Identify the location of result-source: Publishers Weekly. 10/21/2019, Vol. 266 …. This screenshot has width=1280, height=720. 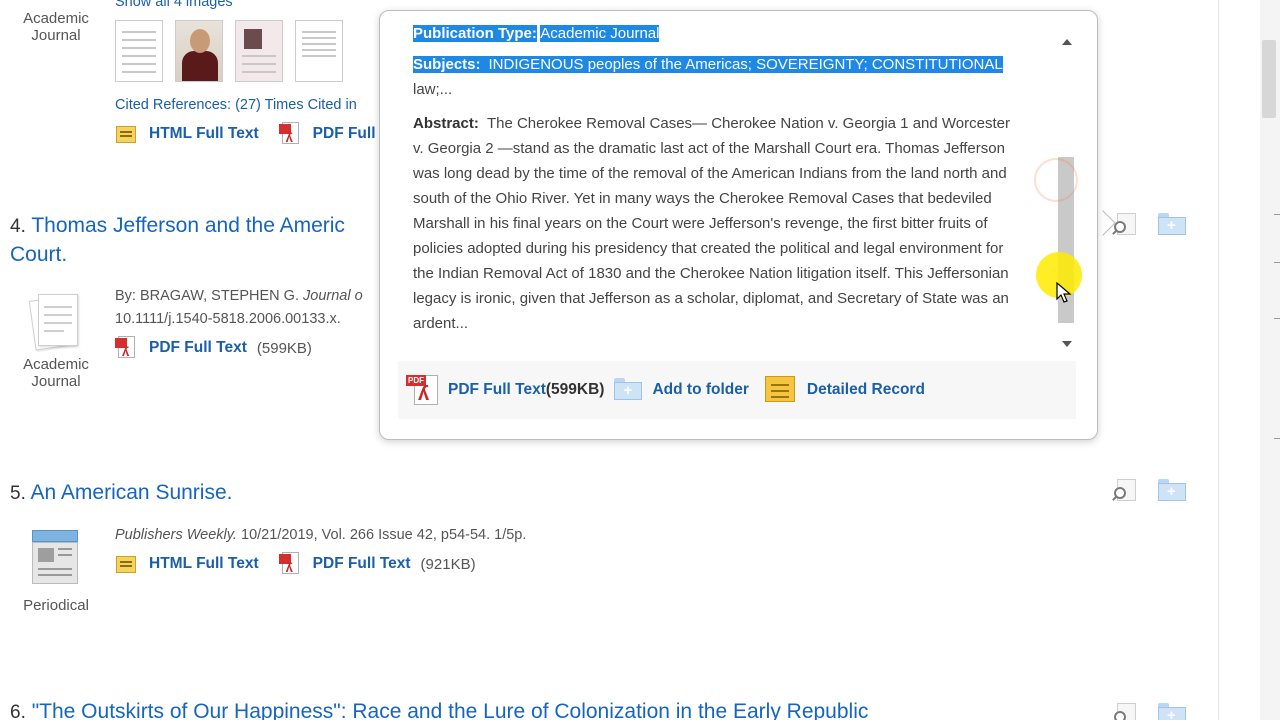
(321, 535).